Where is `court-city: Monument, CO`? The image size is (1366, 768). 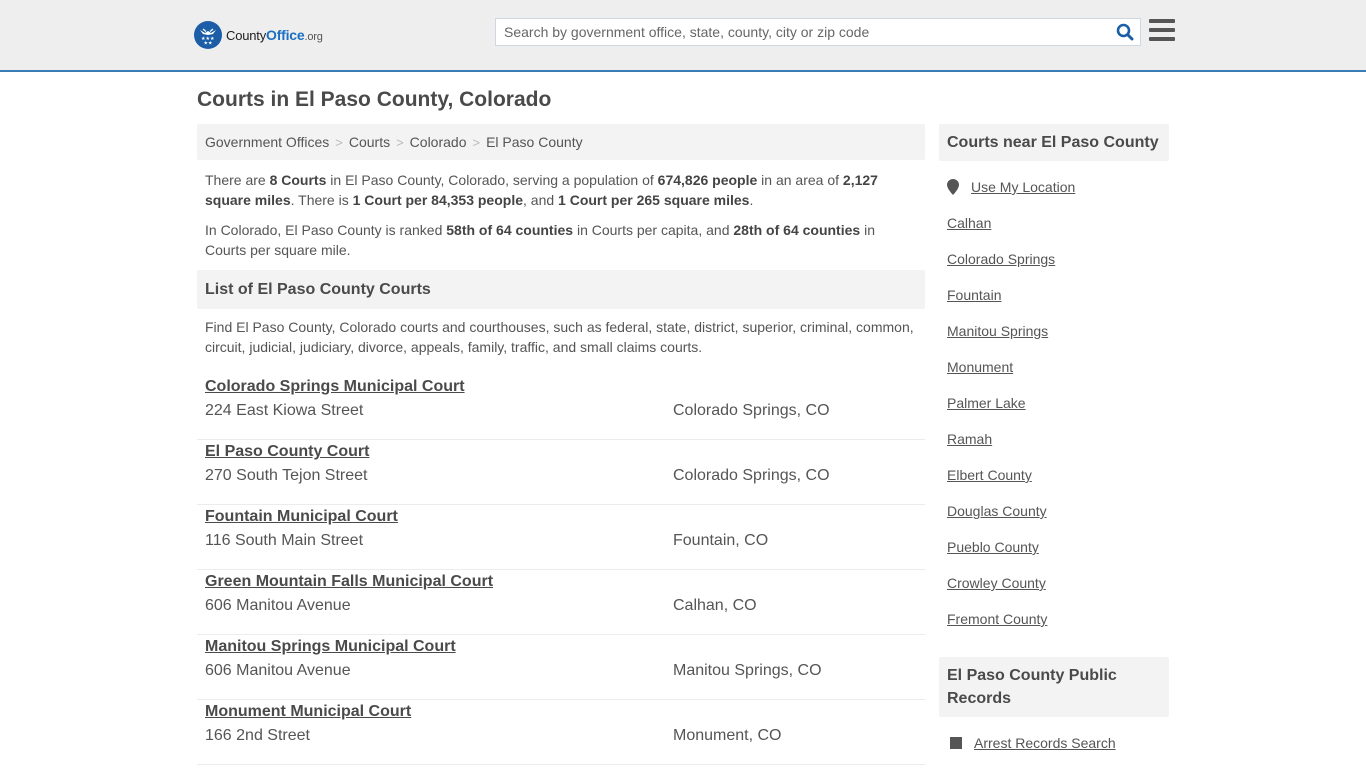
court-city: Monument, CO is located at coordinates (727, 735).